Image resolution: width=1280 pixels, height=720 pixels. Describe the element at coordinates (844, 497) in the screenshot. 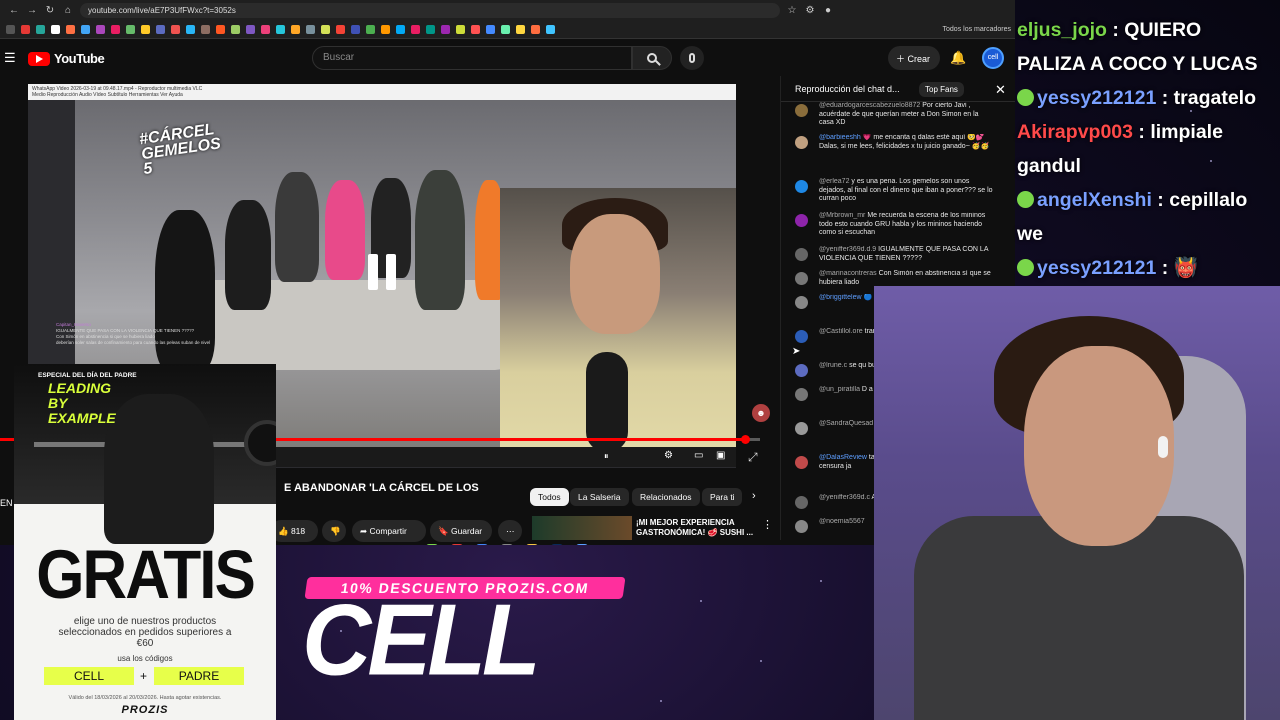

I see `chat-author: @yeniffer369d.c` at that location.